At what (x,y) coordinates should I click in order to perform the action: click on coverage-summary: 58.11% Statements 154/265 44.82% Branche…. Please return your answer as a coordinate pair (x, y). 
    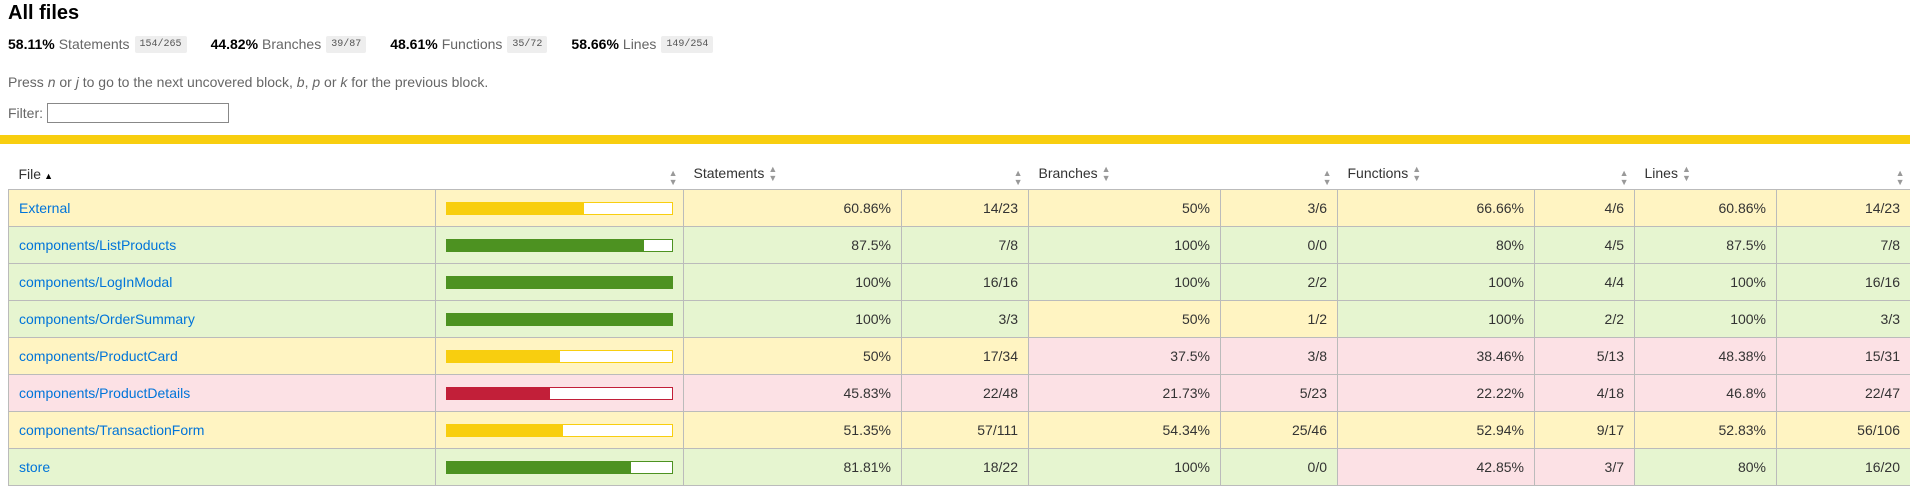
    Looking at the image, I should click on (955, 44).